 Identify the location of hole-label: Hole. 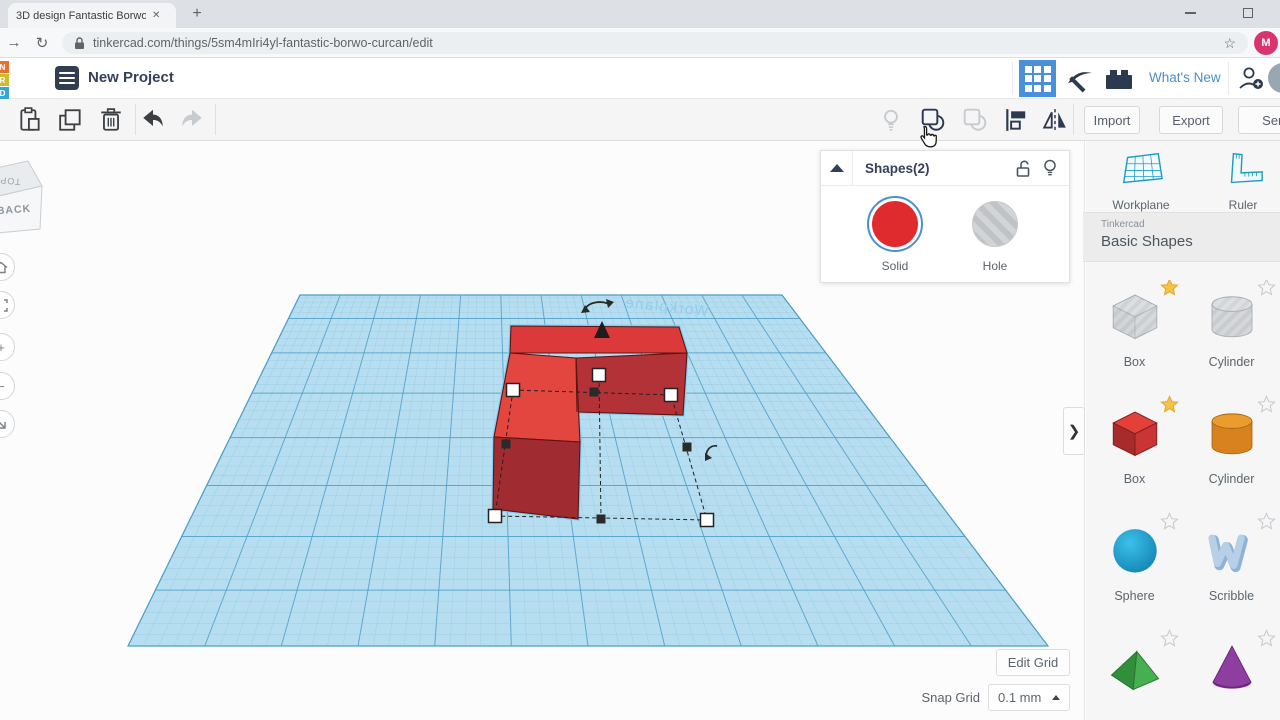
(995, 266).